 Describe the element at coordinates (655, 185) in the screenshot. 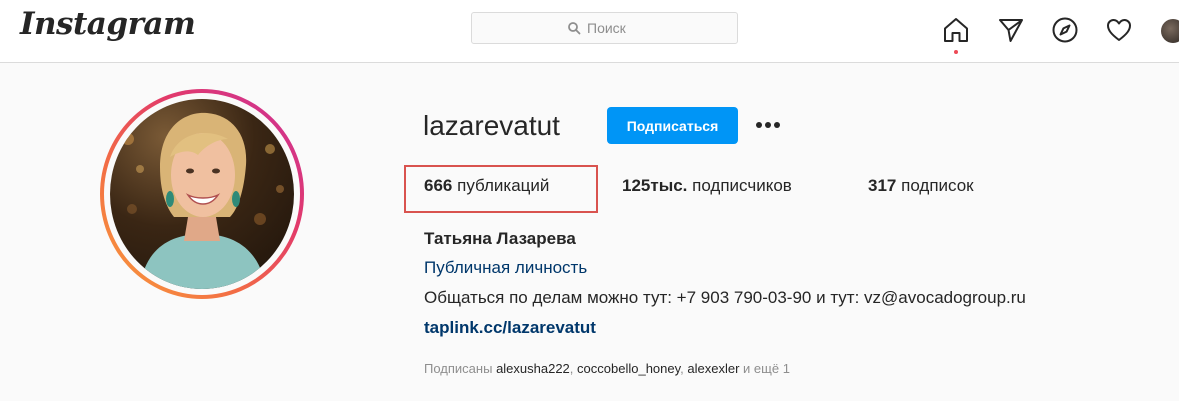

I see `followers-count-value: 125тыс.` at that location.